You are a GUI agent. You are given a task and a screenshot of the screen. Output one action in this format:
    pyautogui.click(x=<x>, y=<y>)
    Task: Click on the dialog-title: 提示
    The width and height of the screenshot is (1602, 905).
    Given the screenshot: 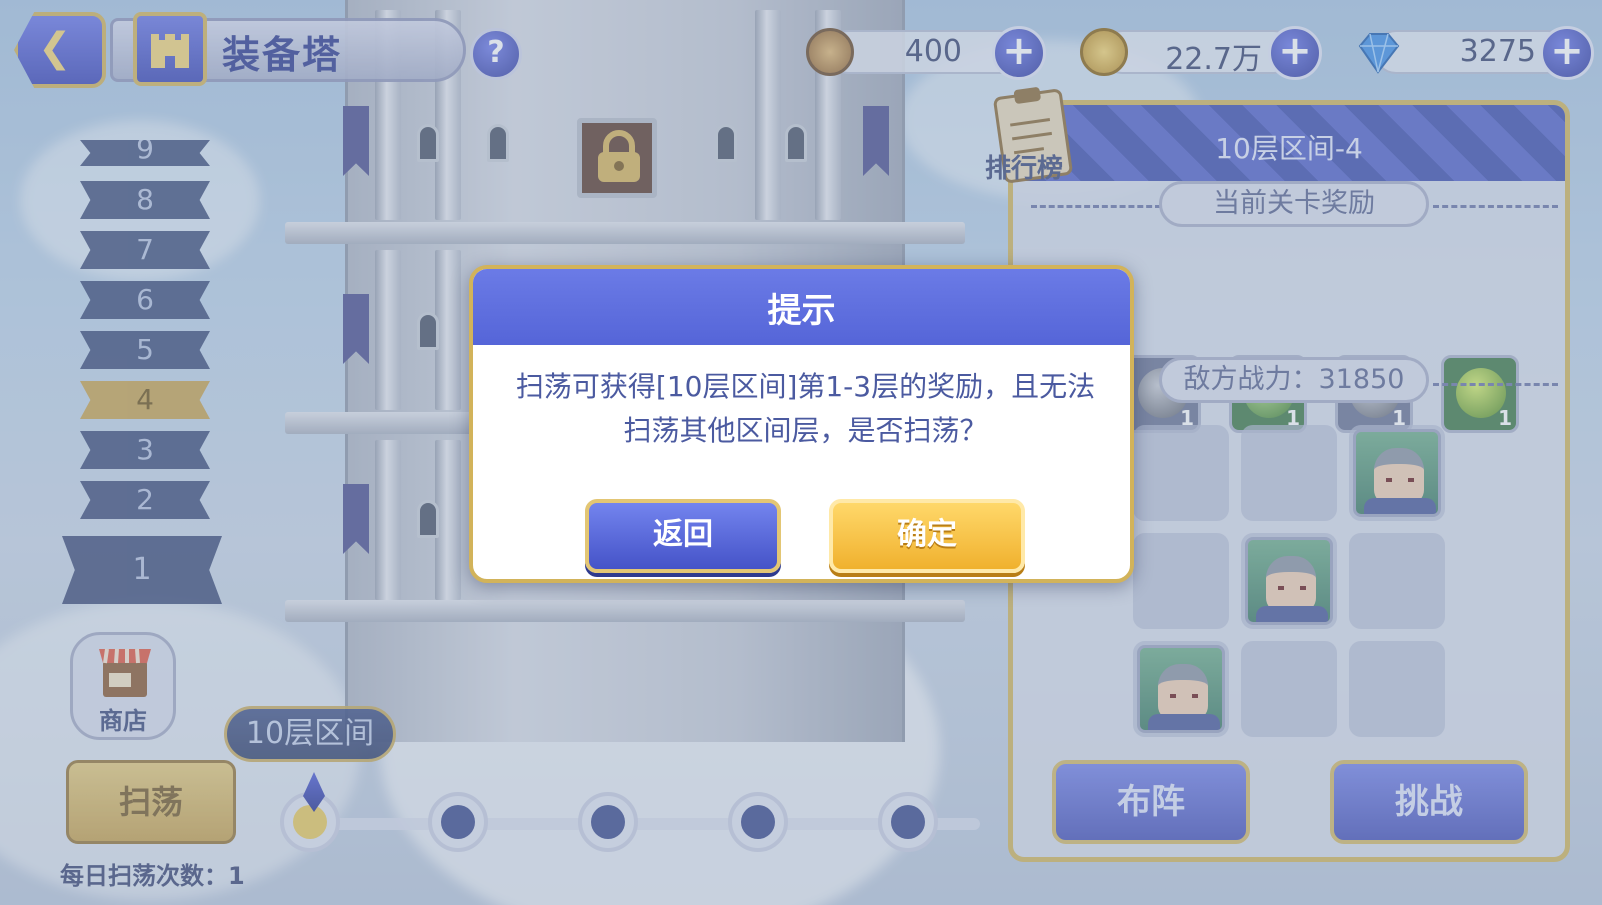 What is the action you would take?
    pyautogui.click(x=801, y=311)
    